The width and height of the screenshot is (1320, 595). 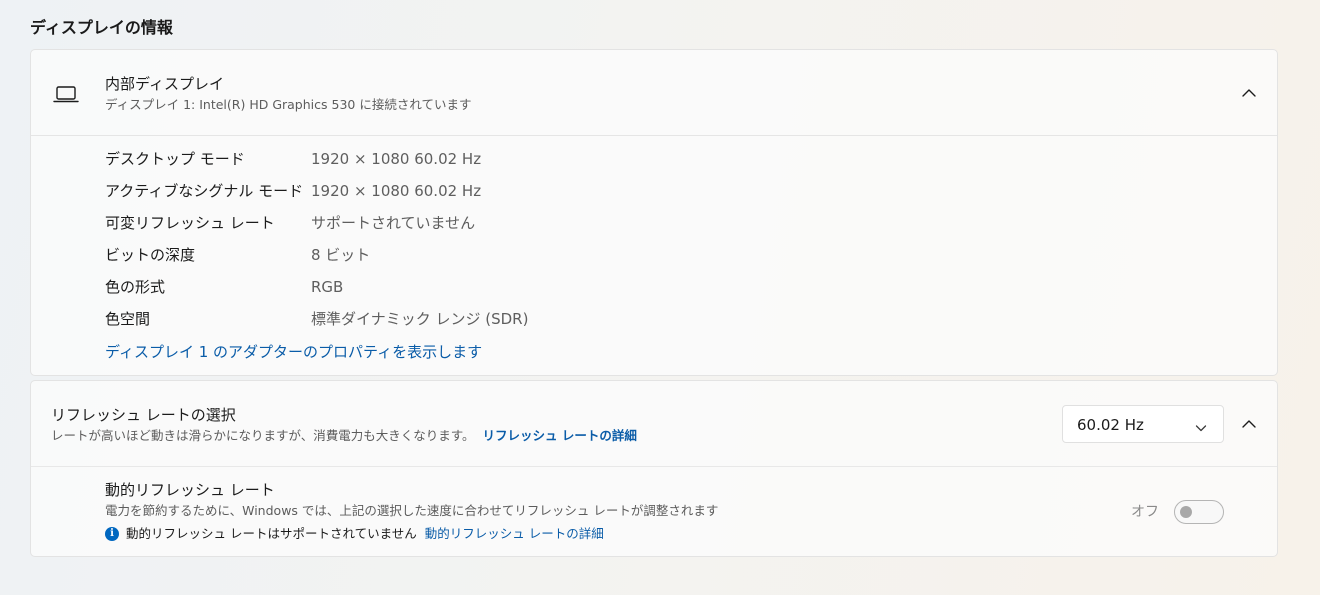 What do you see at coordinates (327, 287) in the screenshot?
I see `detail-value: RGB` at bounding box center [327, 287].